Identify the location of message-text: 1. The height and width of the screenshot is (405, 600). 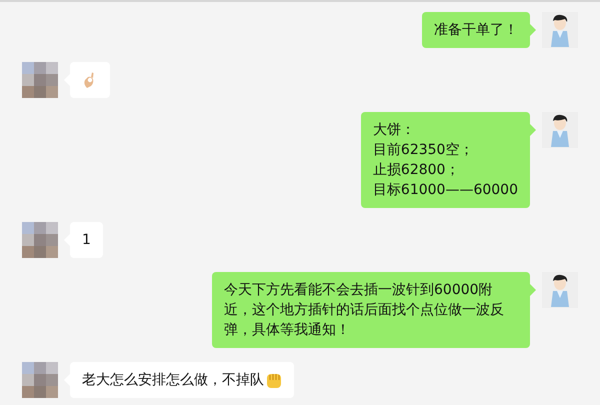
(86, 240).